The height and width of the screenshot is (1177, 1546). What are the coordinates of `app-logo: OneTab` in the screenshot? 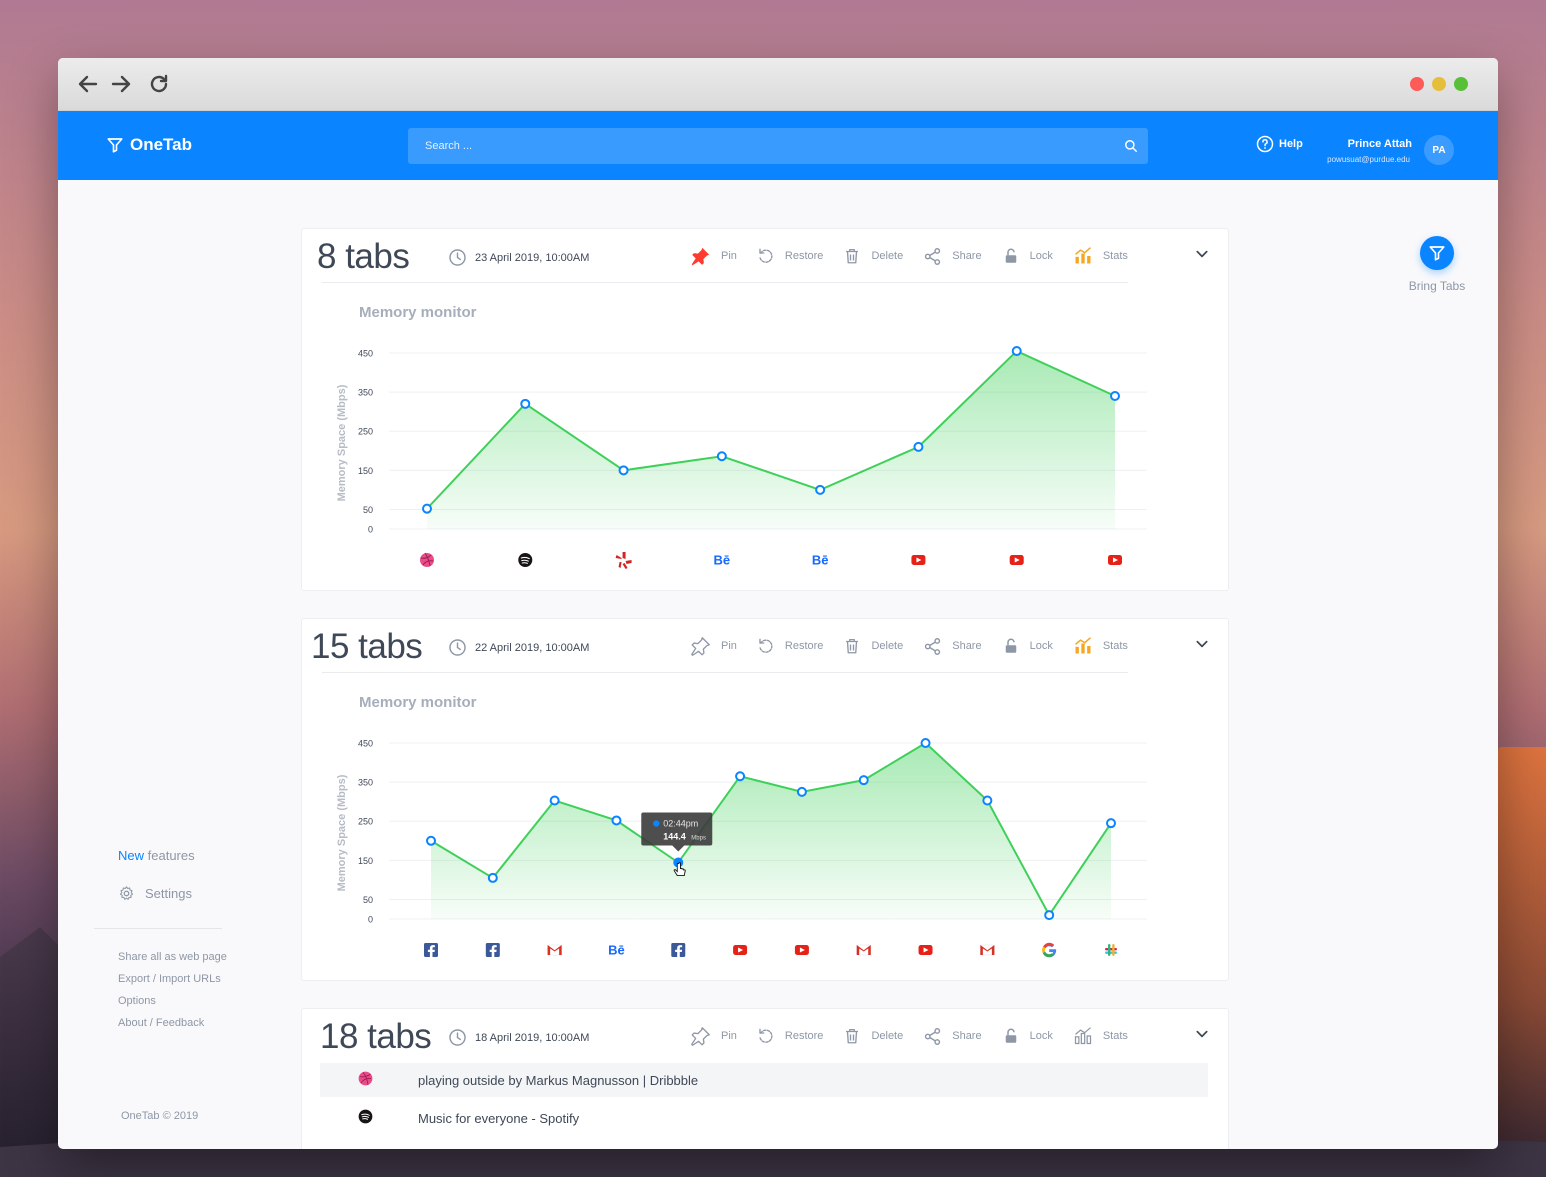 It's located at (149, 145).